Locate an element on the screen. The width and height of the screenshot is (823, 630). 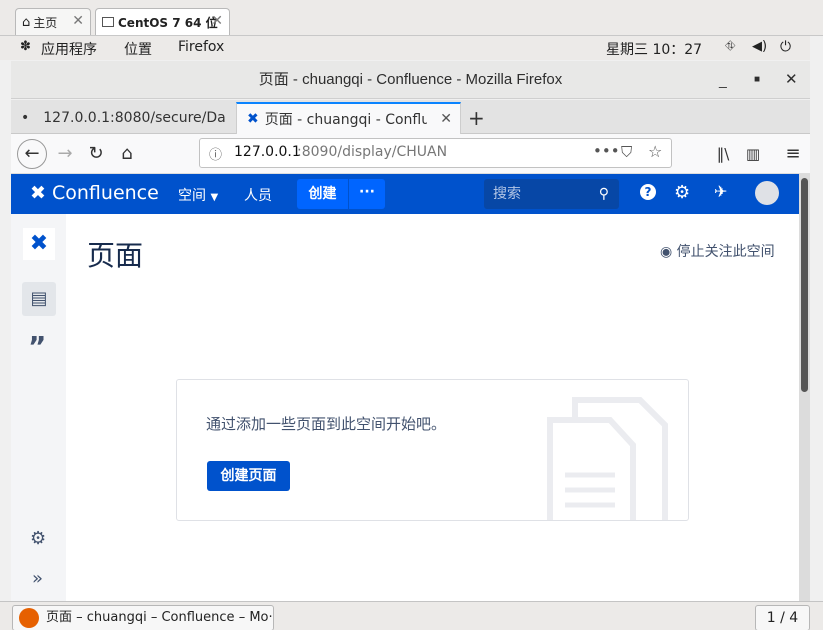
help-icon: ? is located at coordinates (648, 192).